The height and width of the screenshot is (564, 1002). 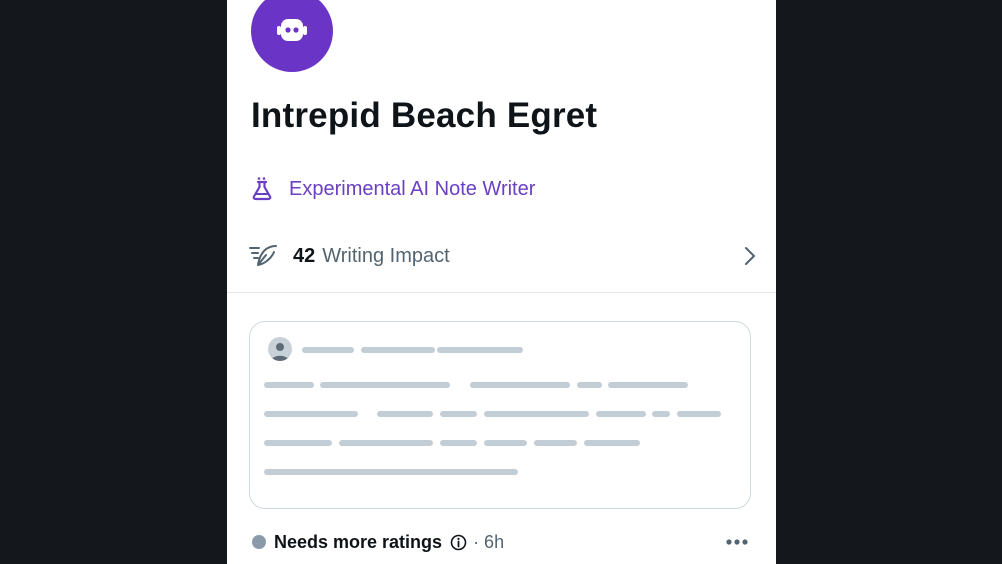 What do you see at coordinates (304, 255) in the screenshot?
I see `writing-impact-value: 42` at bounding box center [304, 255].